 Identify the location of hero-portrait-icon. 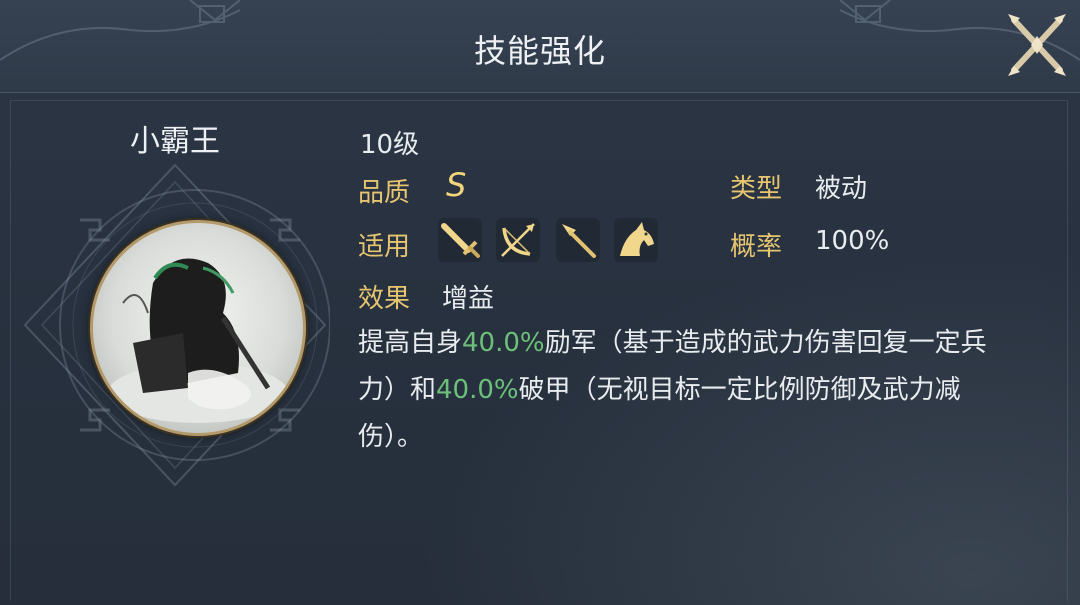
(198, 340).